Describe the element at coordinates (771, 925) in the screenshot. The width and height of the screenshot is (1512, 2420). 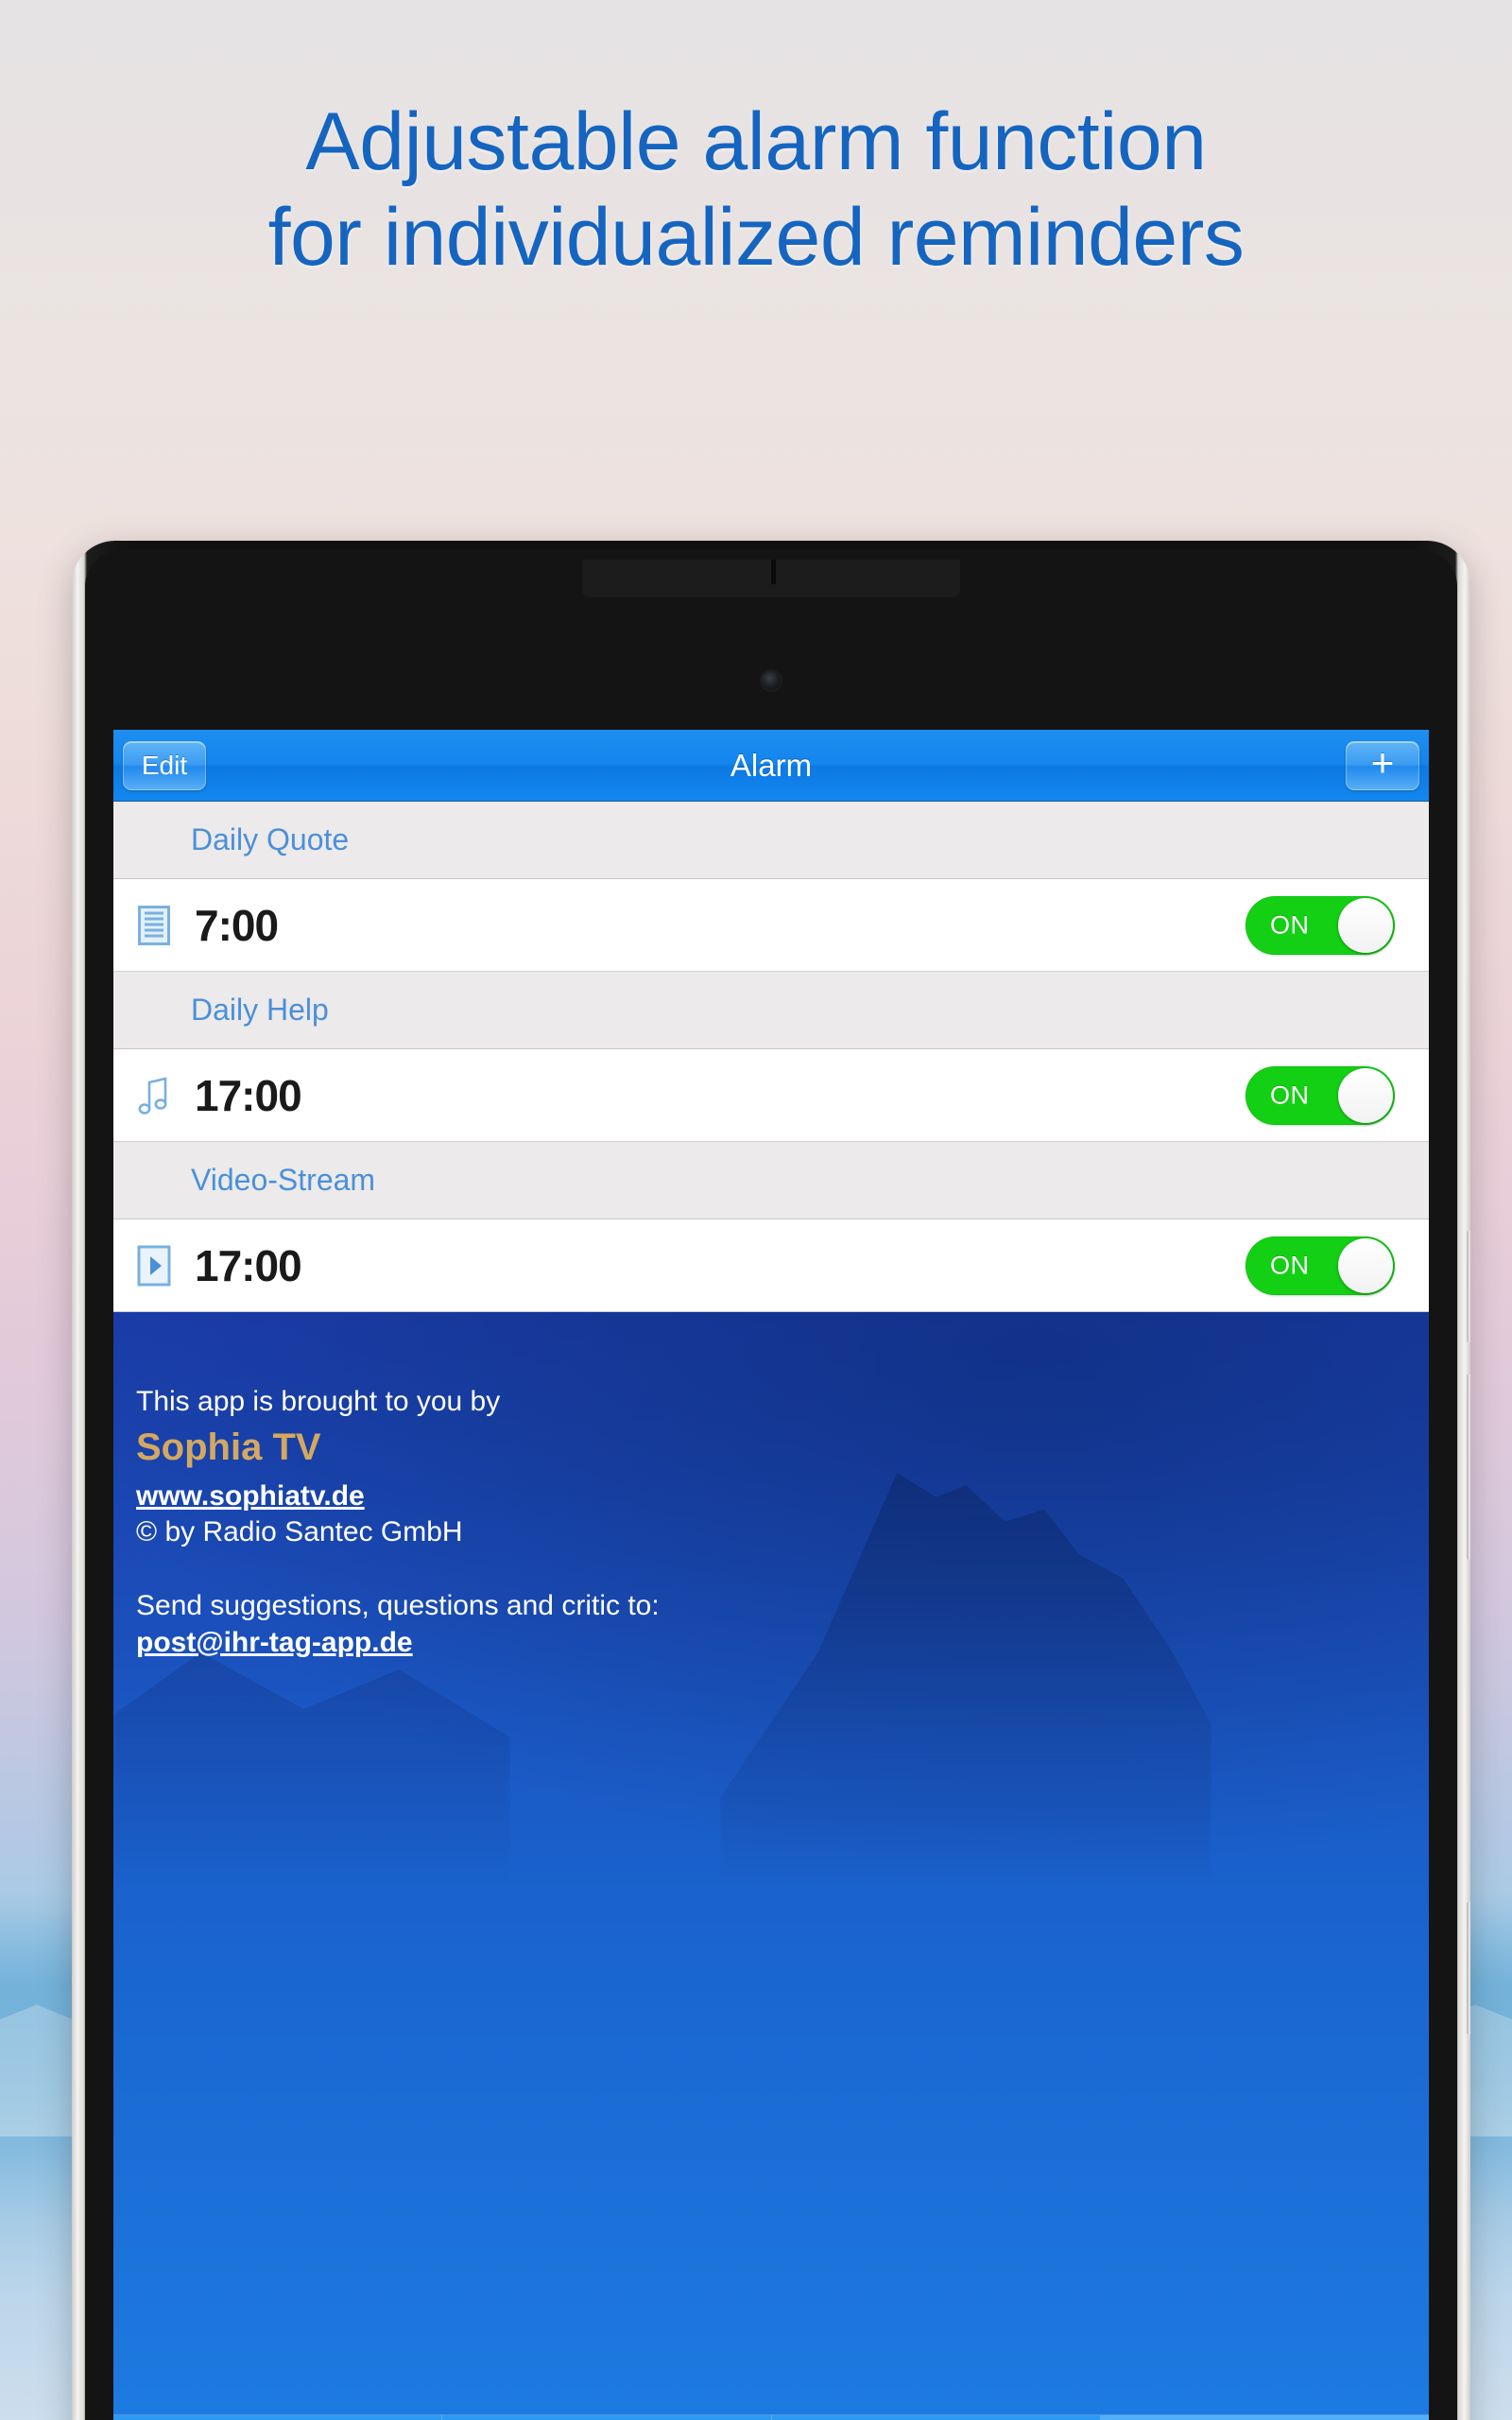
I see `alarm-row: 7:00 ON` at that location.